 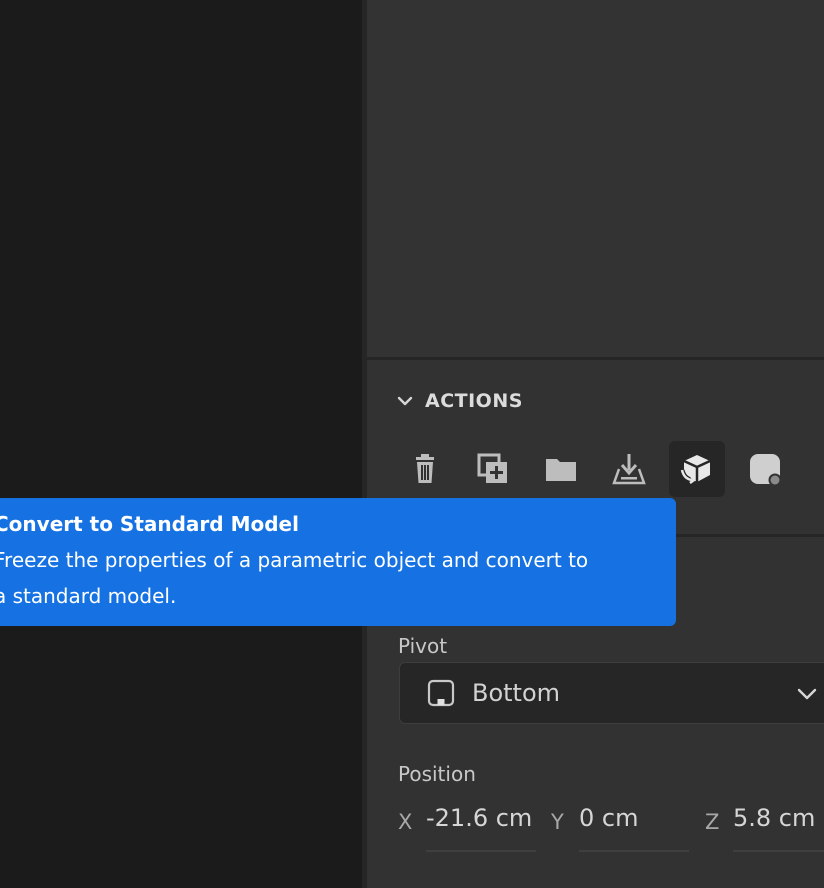 I want to click on actions-toolbar, so click(x=601, y=469).